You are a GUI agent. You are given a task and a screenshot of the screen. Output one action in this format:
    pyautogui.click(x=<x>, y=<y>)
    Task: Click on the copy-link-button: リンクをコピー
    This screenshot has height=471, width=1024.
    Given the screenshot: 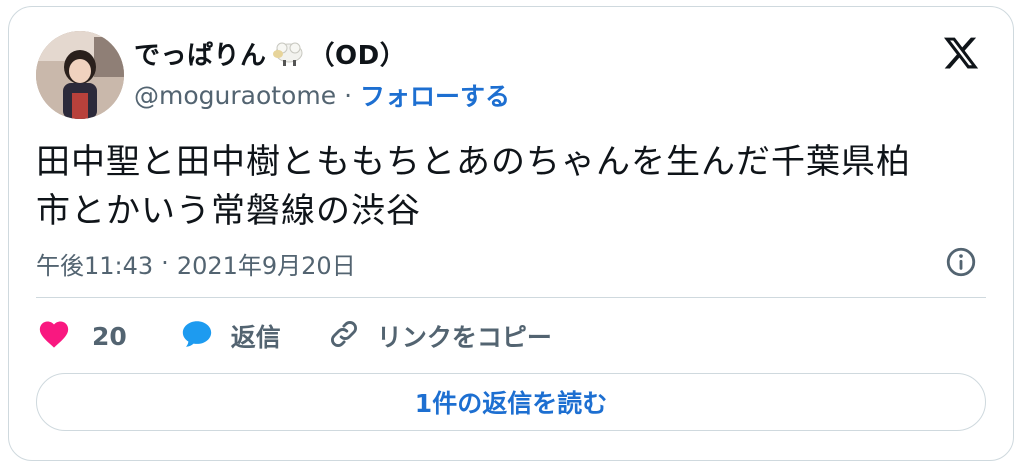 What is the action you would take?
    pyautogui.click(x=439, y=336)
    